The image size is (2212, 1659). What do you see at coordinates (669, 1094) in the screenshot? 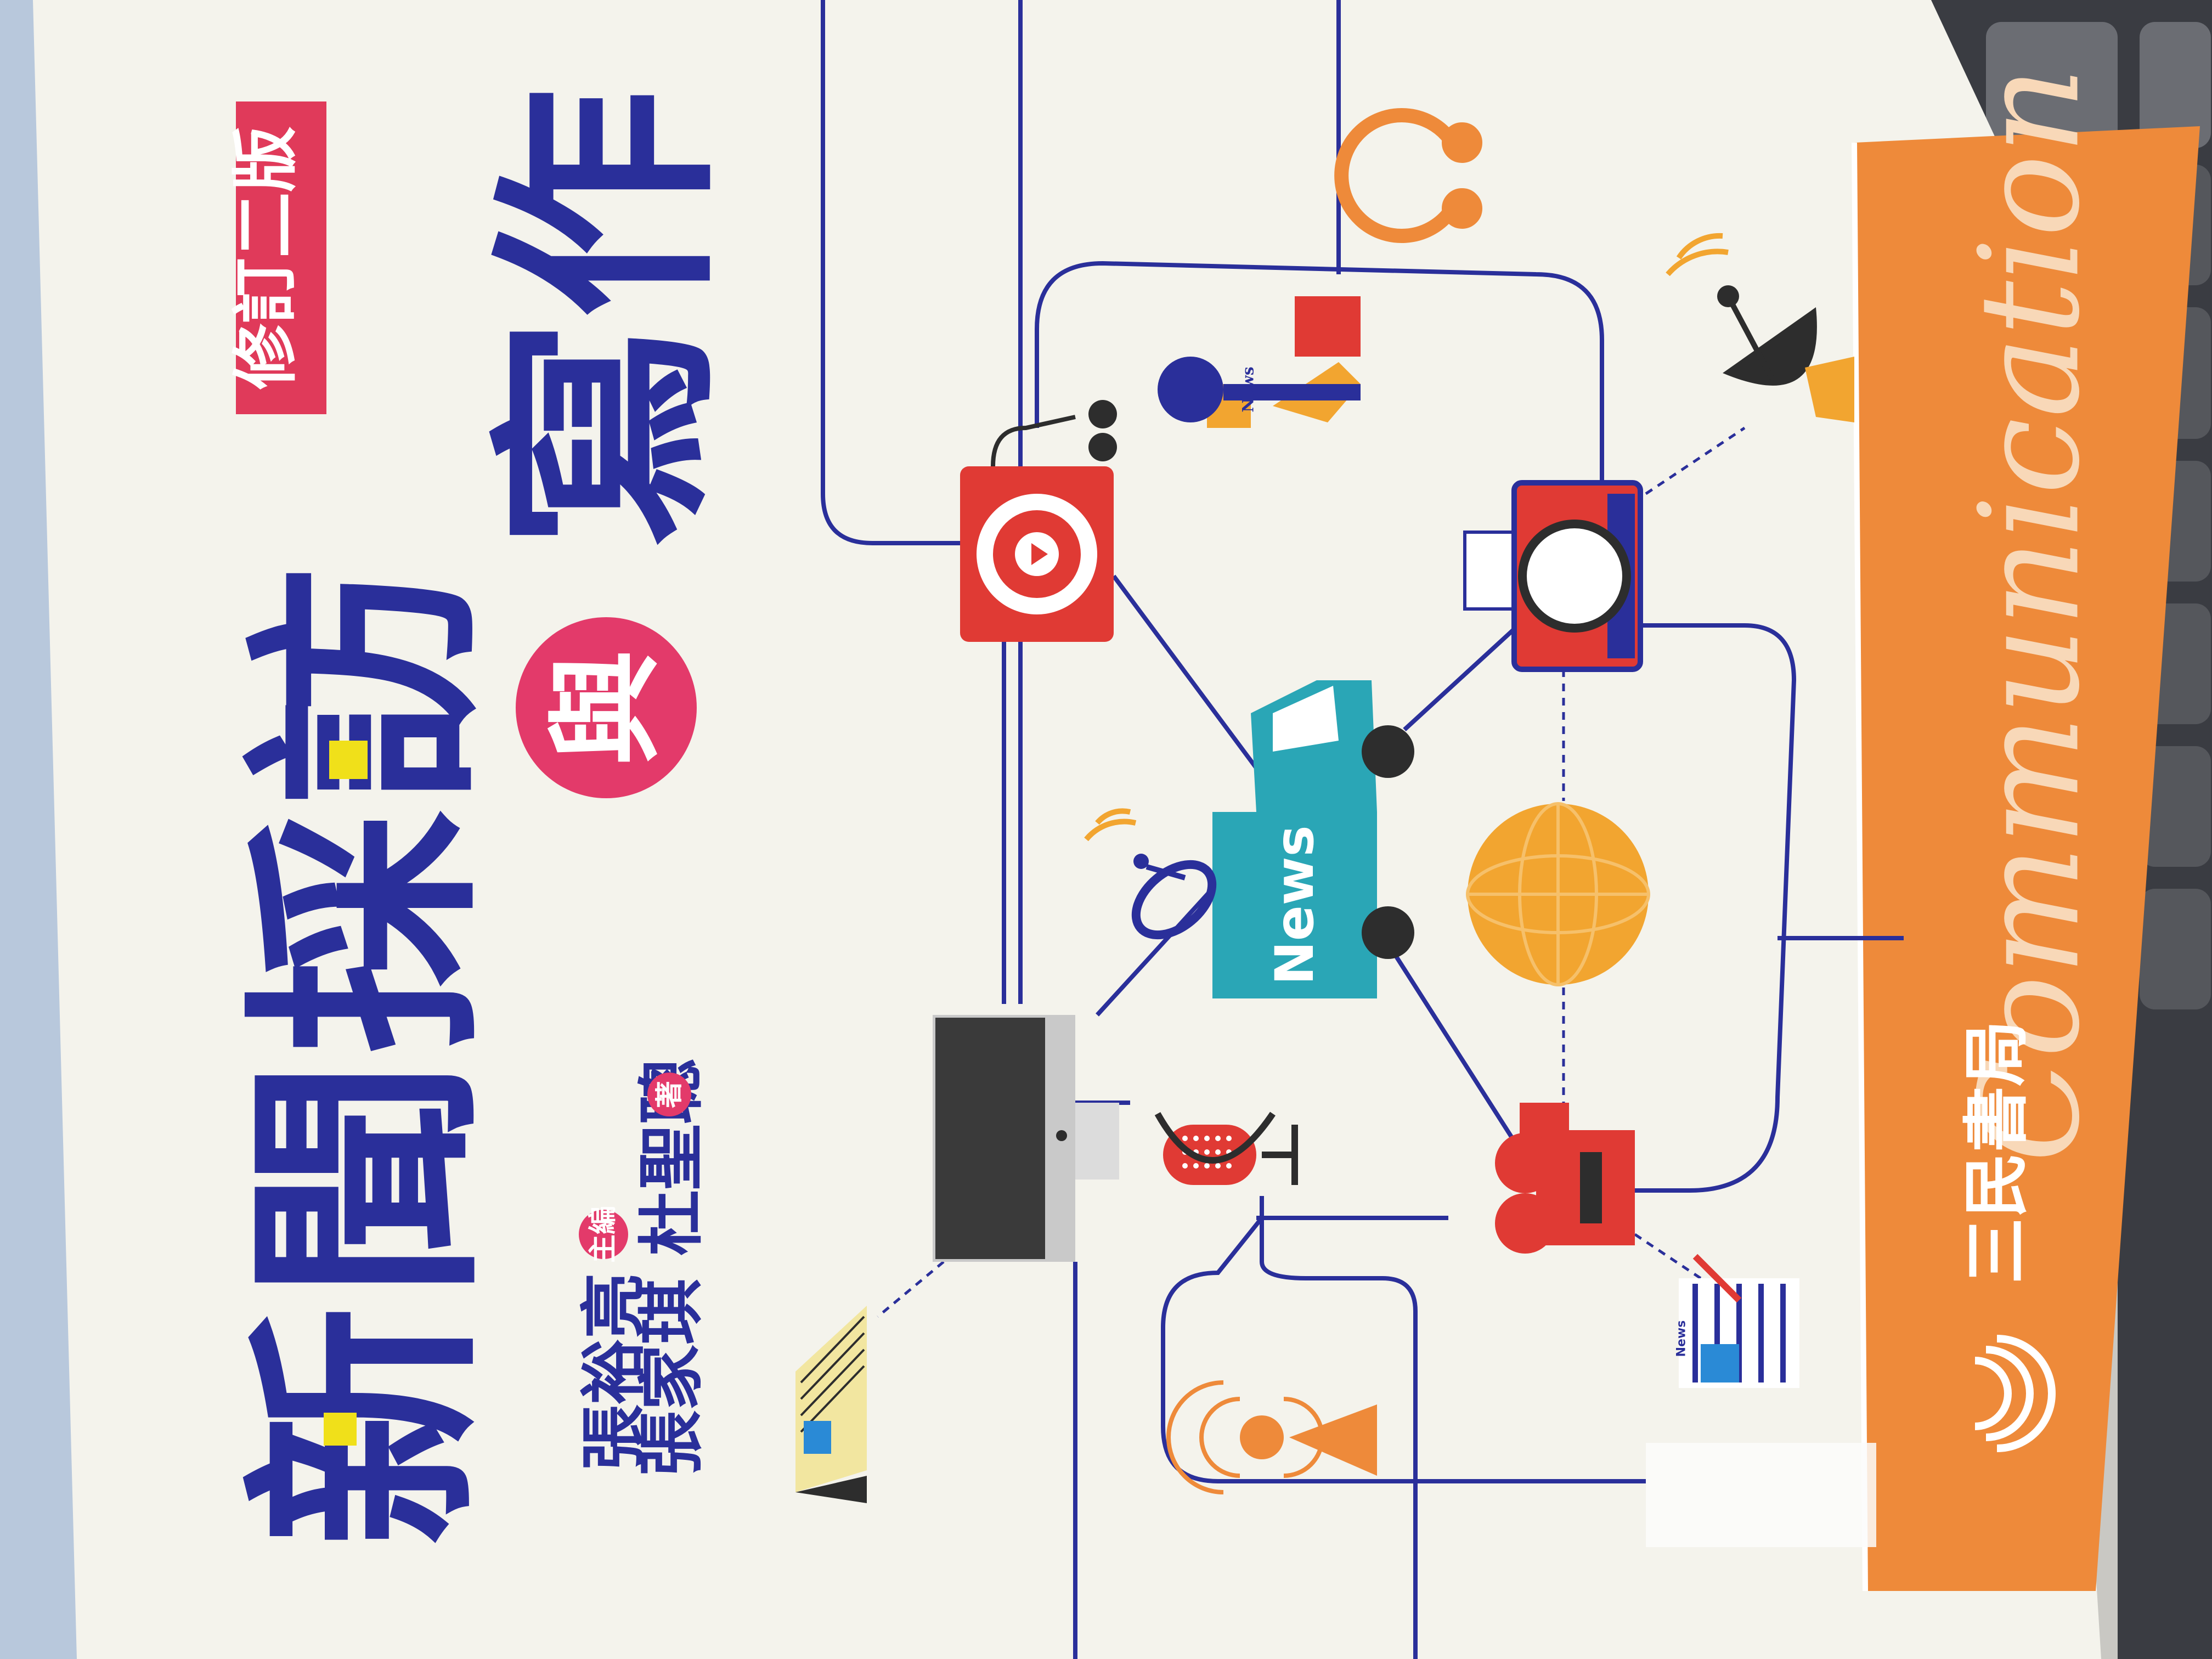
I see `authors-role: 著` at bounding box center [669, 1094].